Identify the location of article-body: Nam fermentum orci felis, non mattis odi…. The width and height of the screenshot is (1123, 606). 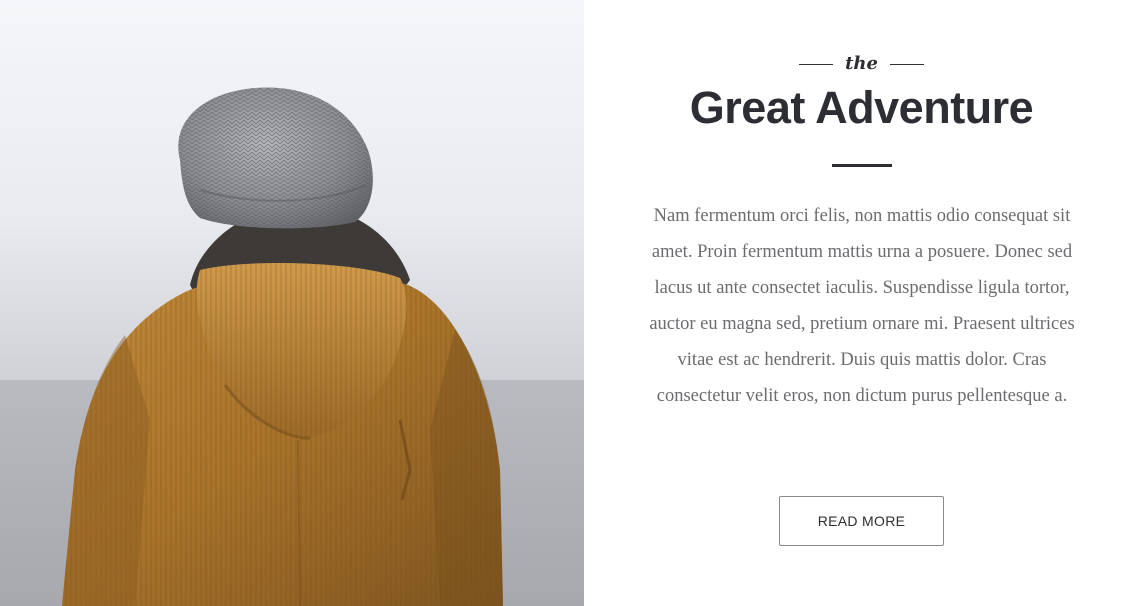
(862, 306).